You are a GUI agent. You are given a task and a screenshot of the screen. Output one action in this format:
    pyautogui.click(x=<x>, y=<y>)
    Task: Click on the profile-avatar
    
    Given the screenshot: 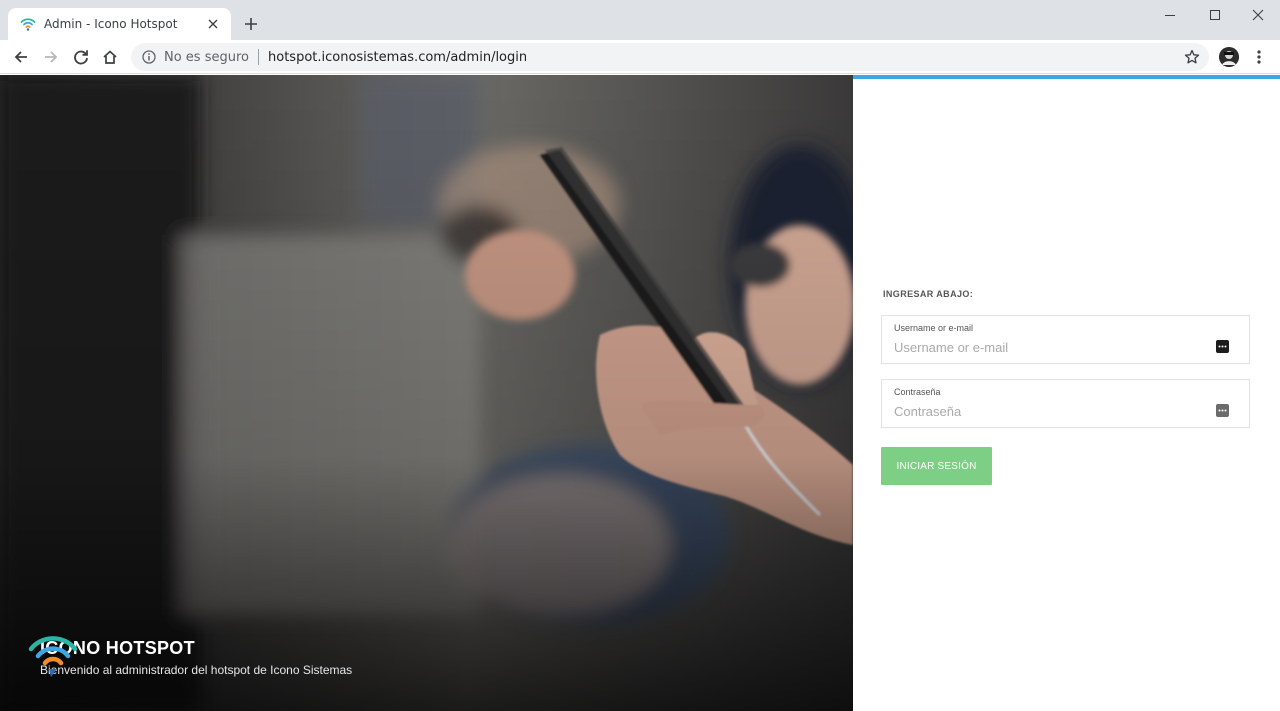 What is the action you would take?
    pyautogui.click(x=1229, y=57)
    